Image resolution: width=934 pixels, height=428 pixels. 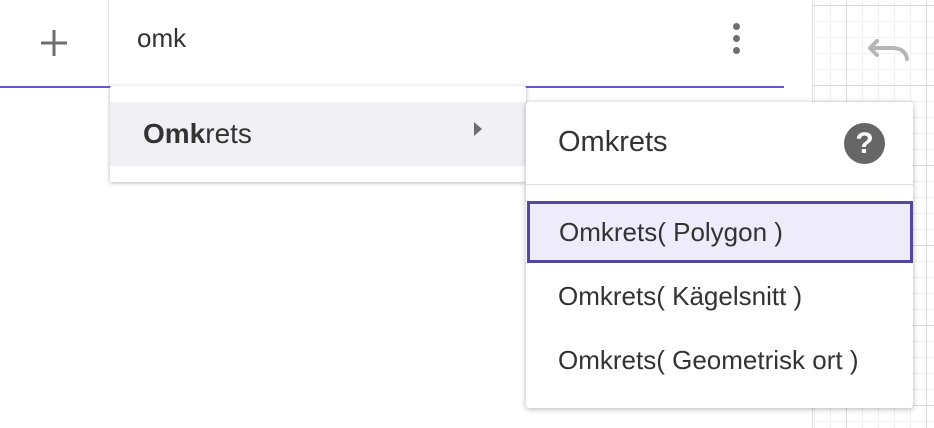 I want to click on undo-icon, so click(x=888, y=50).